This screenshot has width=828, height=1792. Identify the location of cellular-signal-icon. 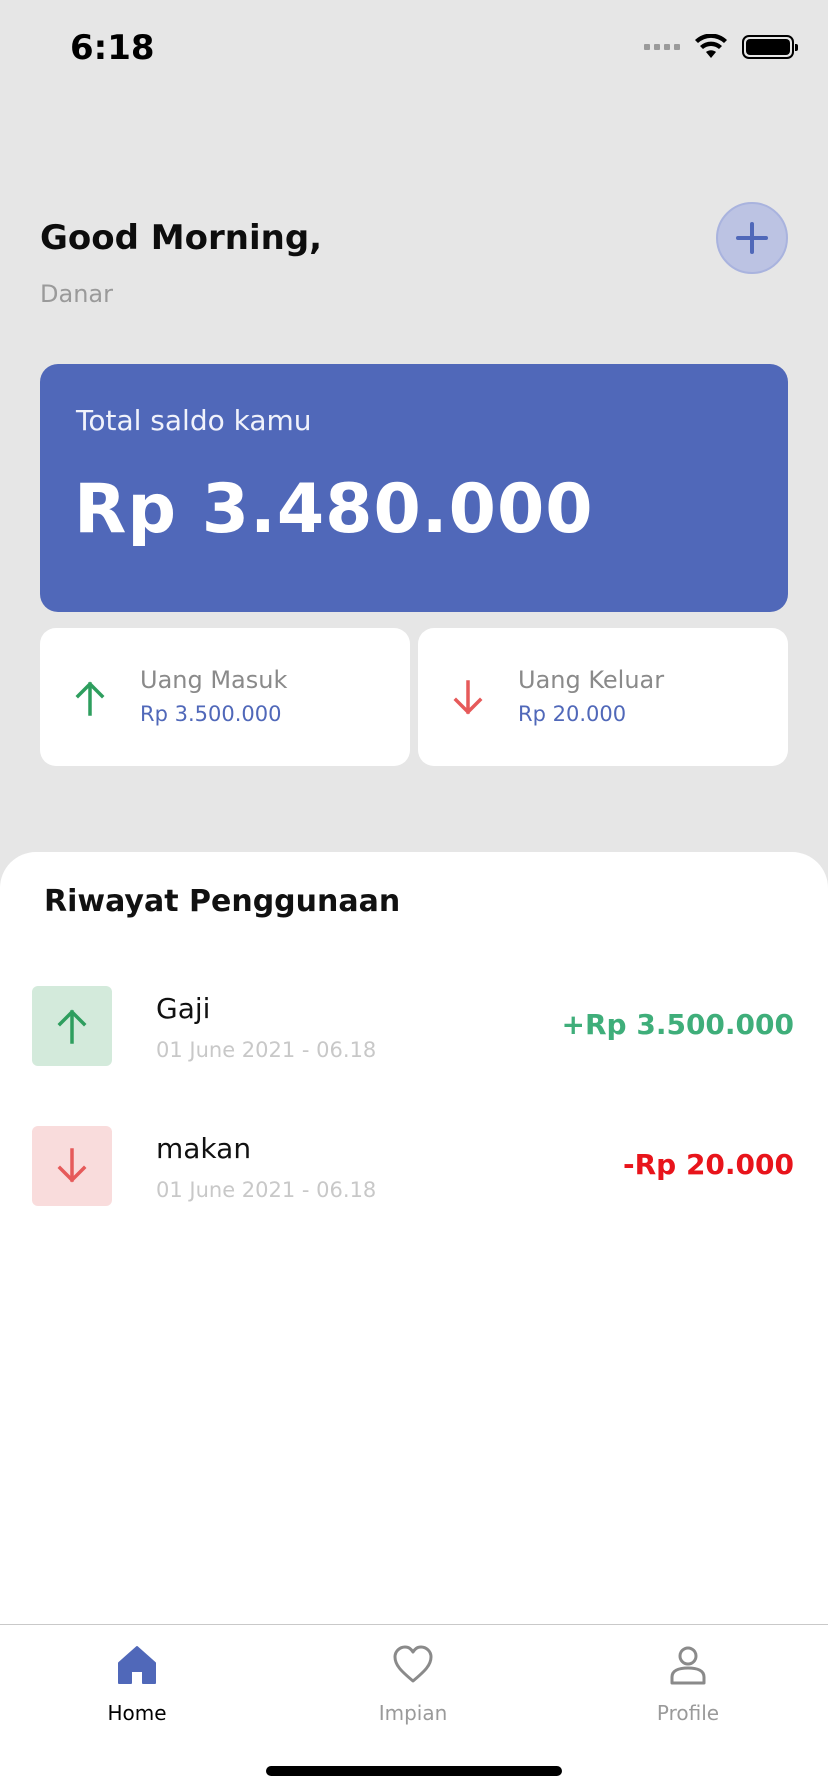
(662, 47).